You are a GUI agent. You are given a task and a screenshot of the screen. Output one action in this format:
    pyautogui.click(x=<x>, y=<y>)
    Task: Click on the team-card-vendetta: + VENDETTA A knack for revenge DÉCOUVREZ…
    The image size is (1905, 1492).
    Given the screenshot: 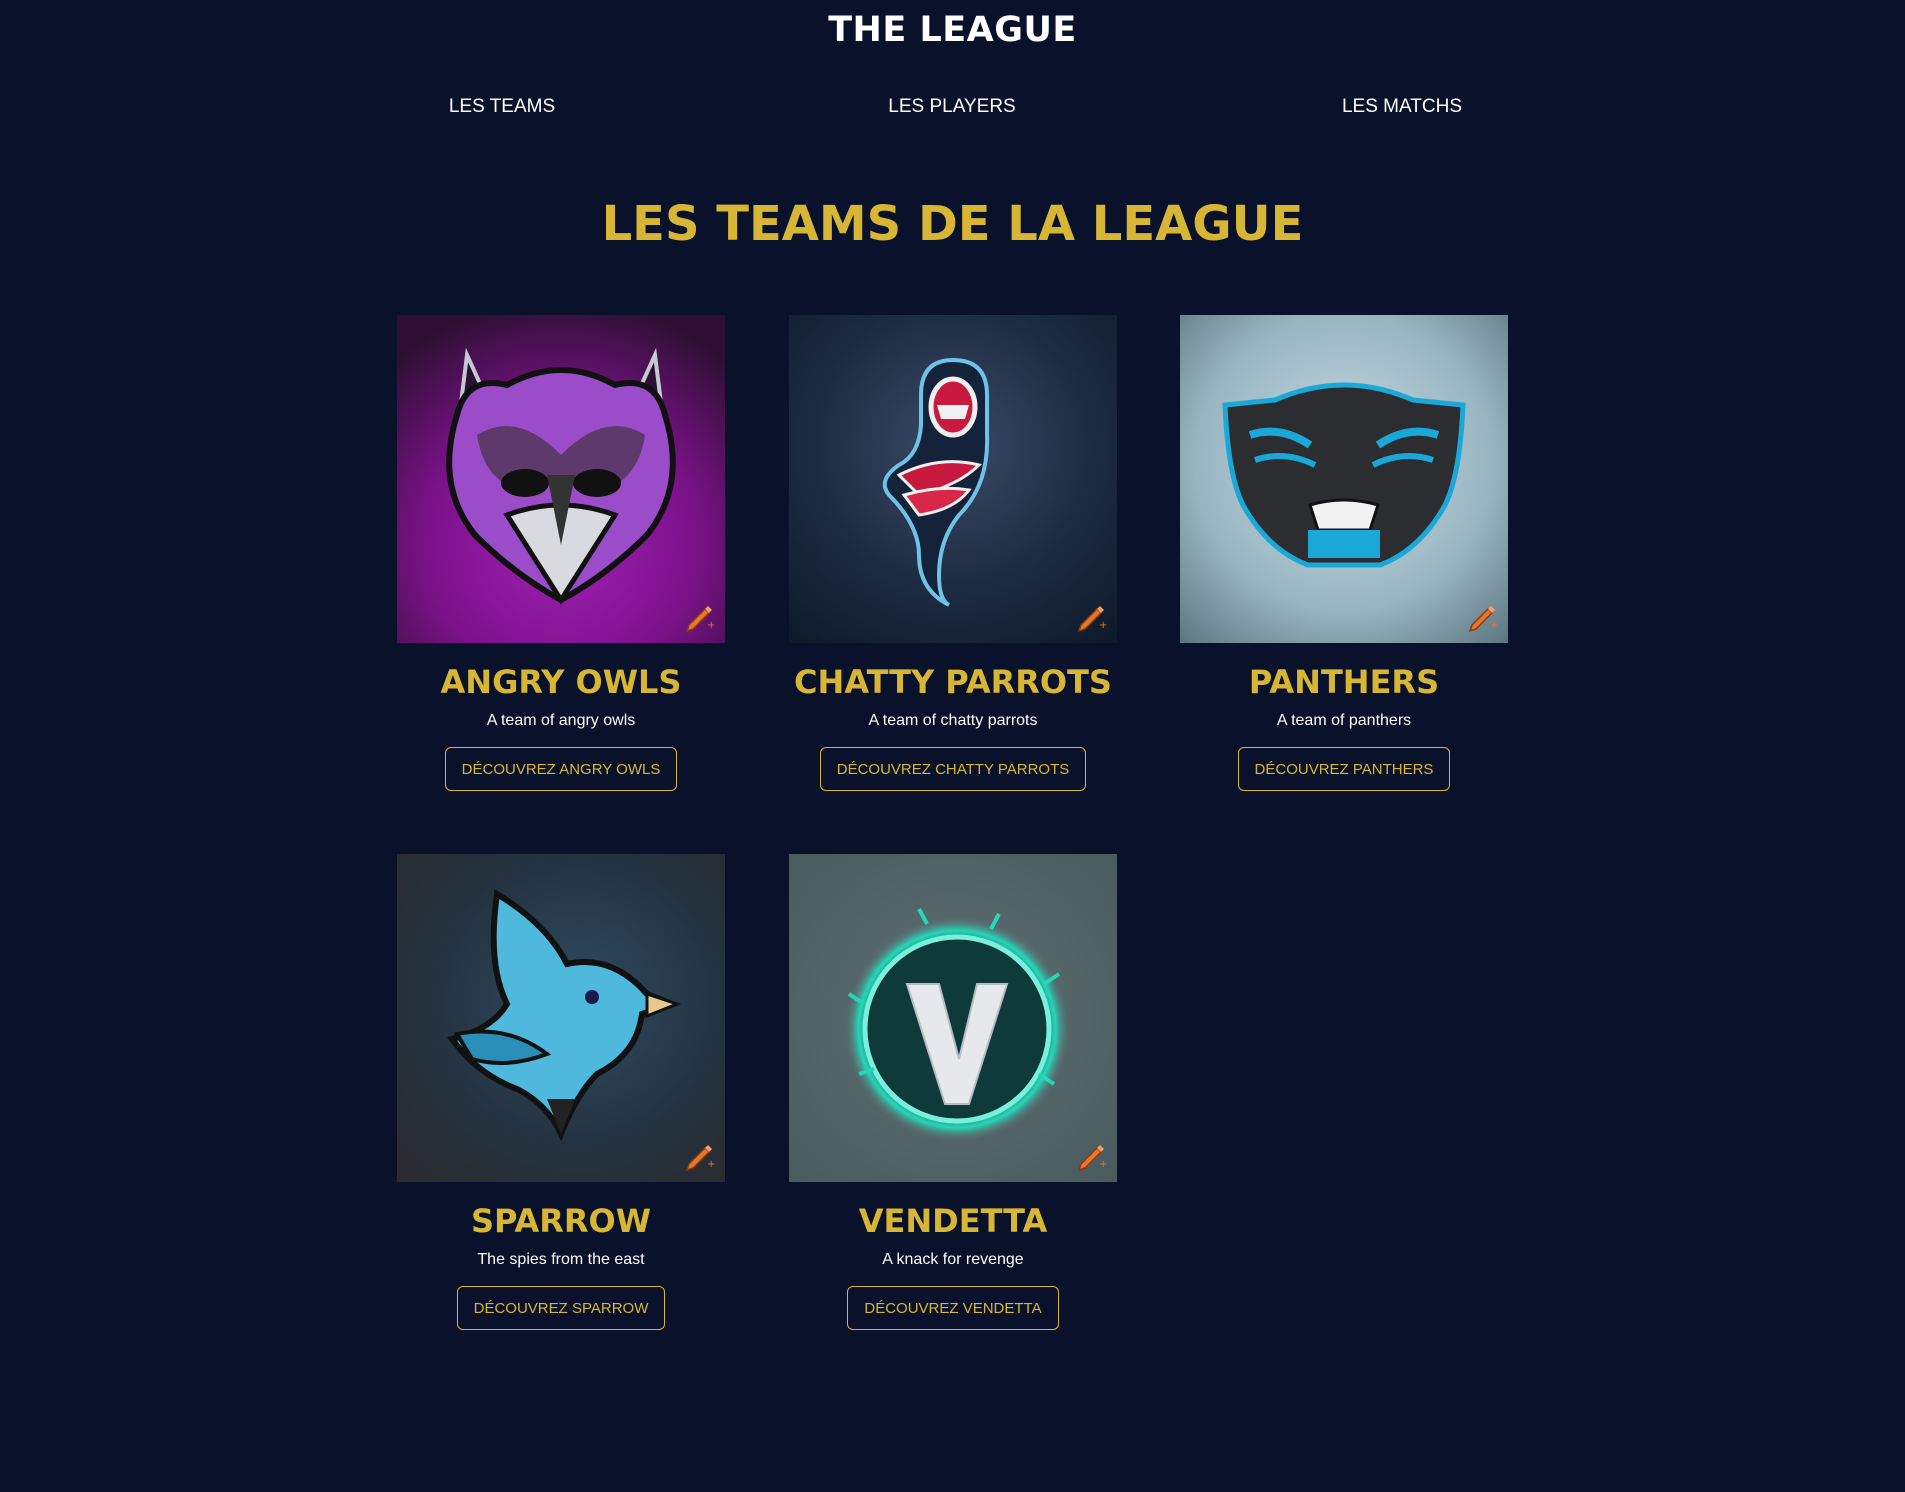 What is the action you would take?
    pyautogui.click(x=953, y=1092)
    